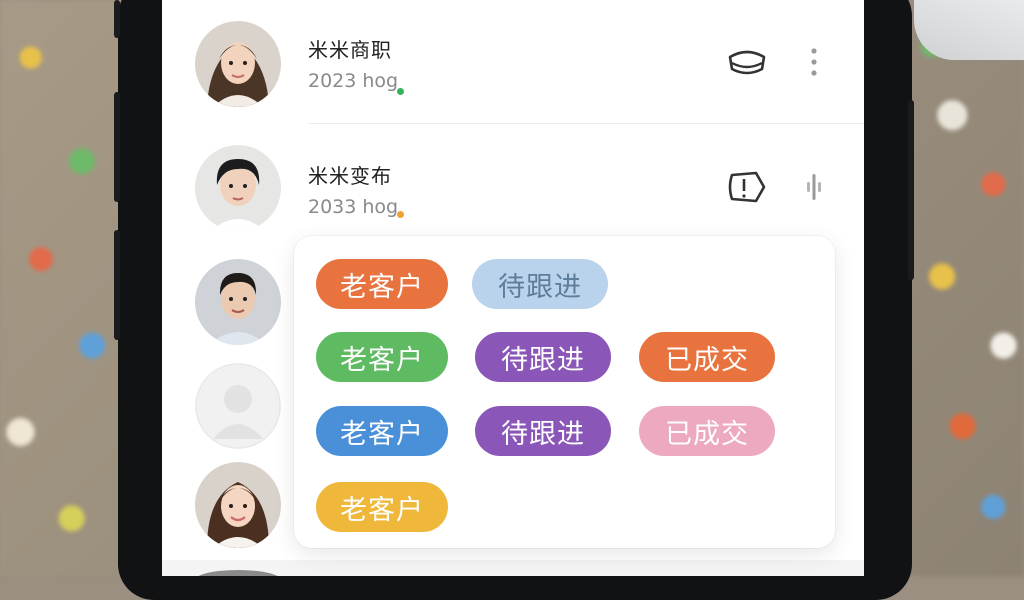 This screenshot has width=1024, height=600. Describe the element at coordinates (747, 187) in the screenshot. I see `tag-icon` at that location.